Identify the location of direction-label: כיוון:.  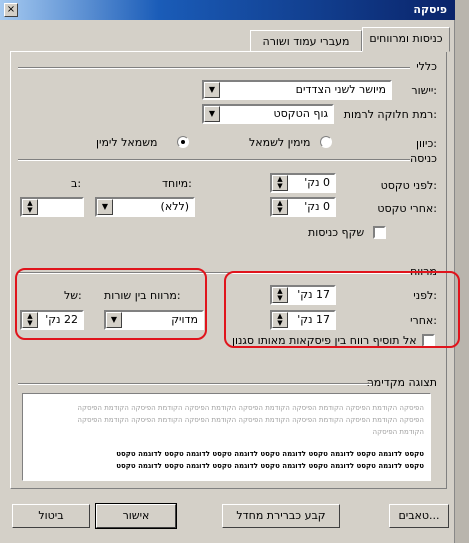
(426, 143).